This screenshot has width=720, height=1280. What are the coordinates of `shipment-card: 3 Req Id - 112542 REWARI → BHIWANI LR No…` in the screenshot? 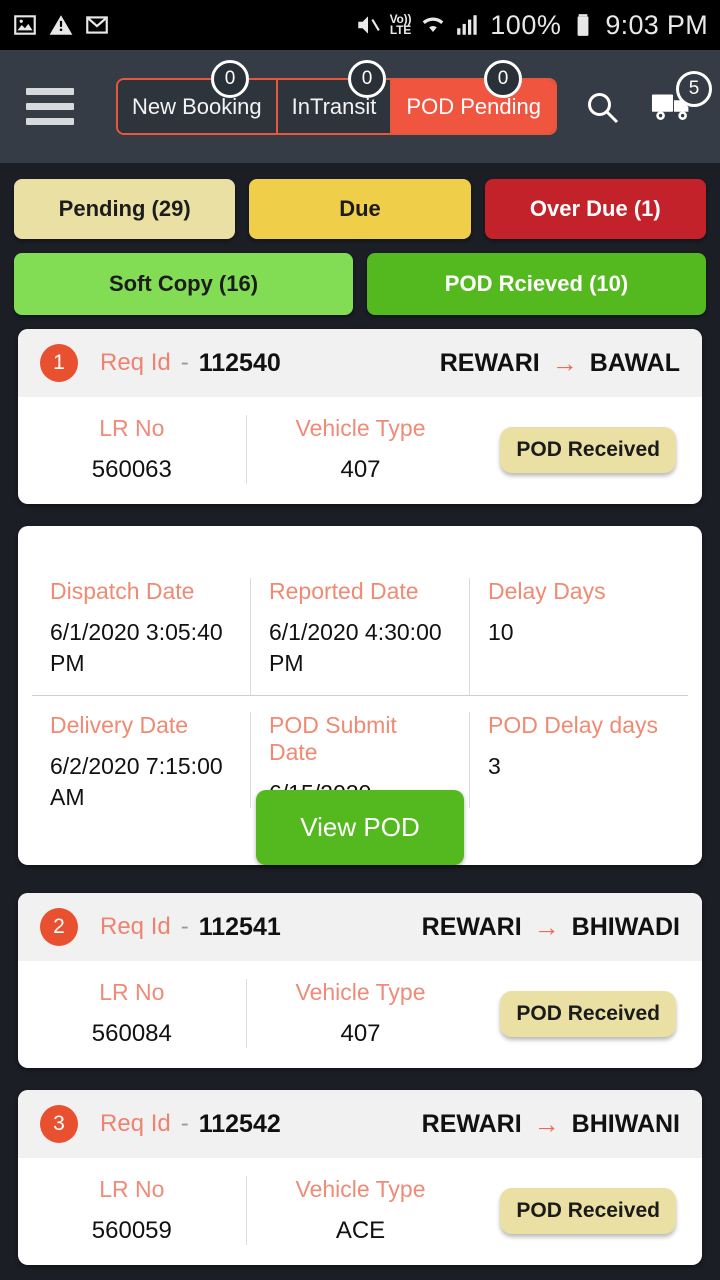 It's located at (360, 1178).